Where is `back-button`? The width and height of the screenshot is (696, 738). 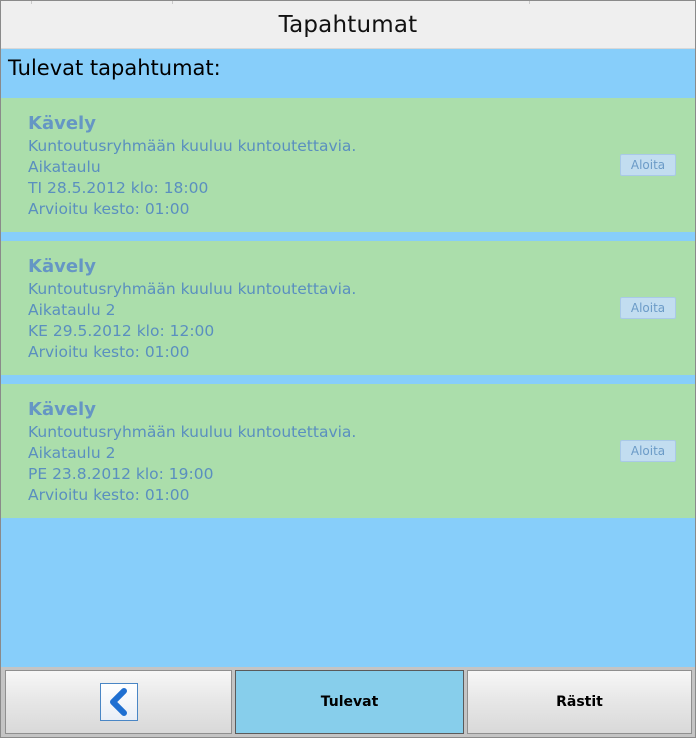
back-button is located at coordinates (118, 702).